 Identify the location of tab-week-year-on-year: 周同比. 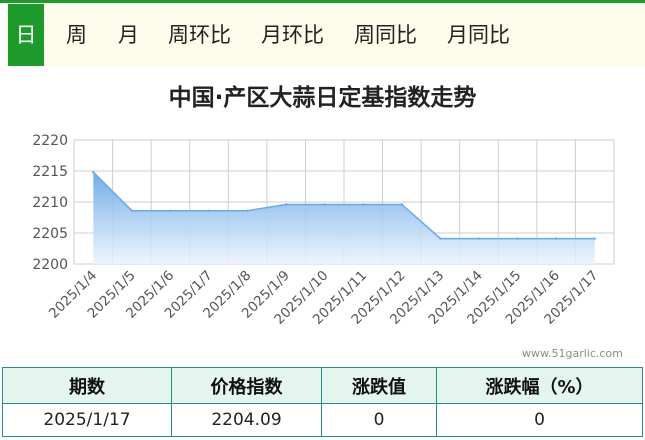
(385, 35).